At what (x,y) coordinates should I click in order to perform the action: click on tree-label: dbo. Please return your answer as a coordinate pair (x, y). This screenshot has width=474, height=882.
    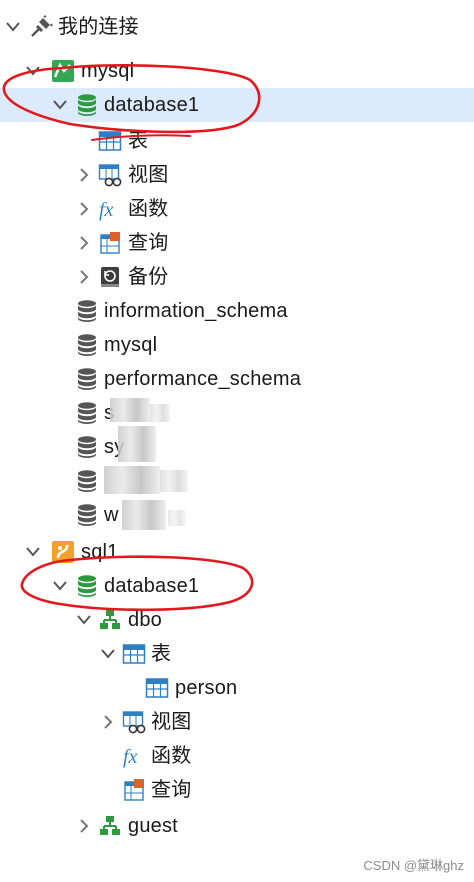
    Looking at the image, I should click on (145, 620).